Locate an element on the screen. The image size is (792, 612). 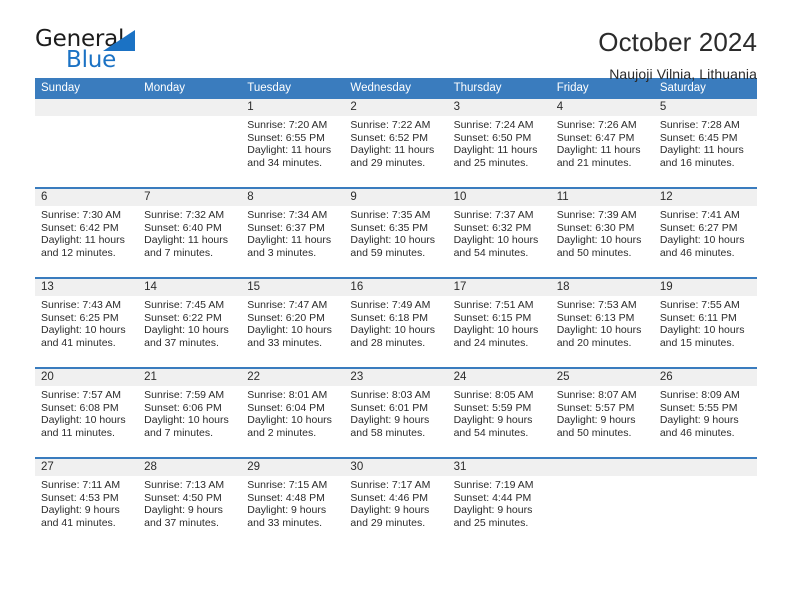
day-number-band: 12345 is located at coordinates (396, 107).